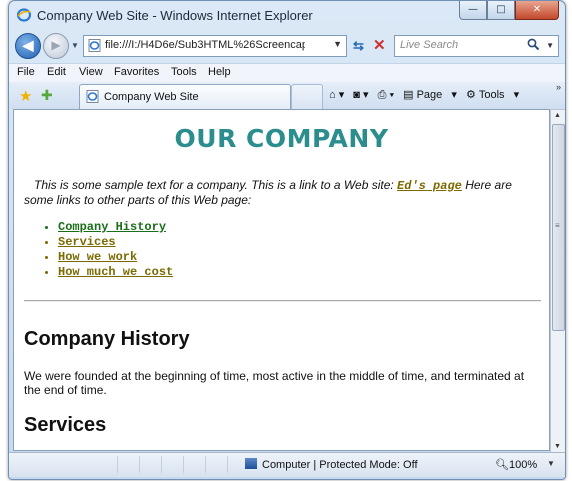 This screenshot has width=572, height=481. Describe the element at coordinates (56, 72) in the screenshot. I see `menu-edit: Edit` at that location.